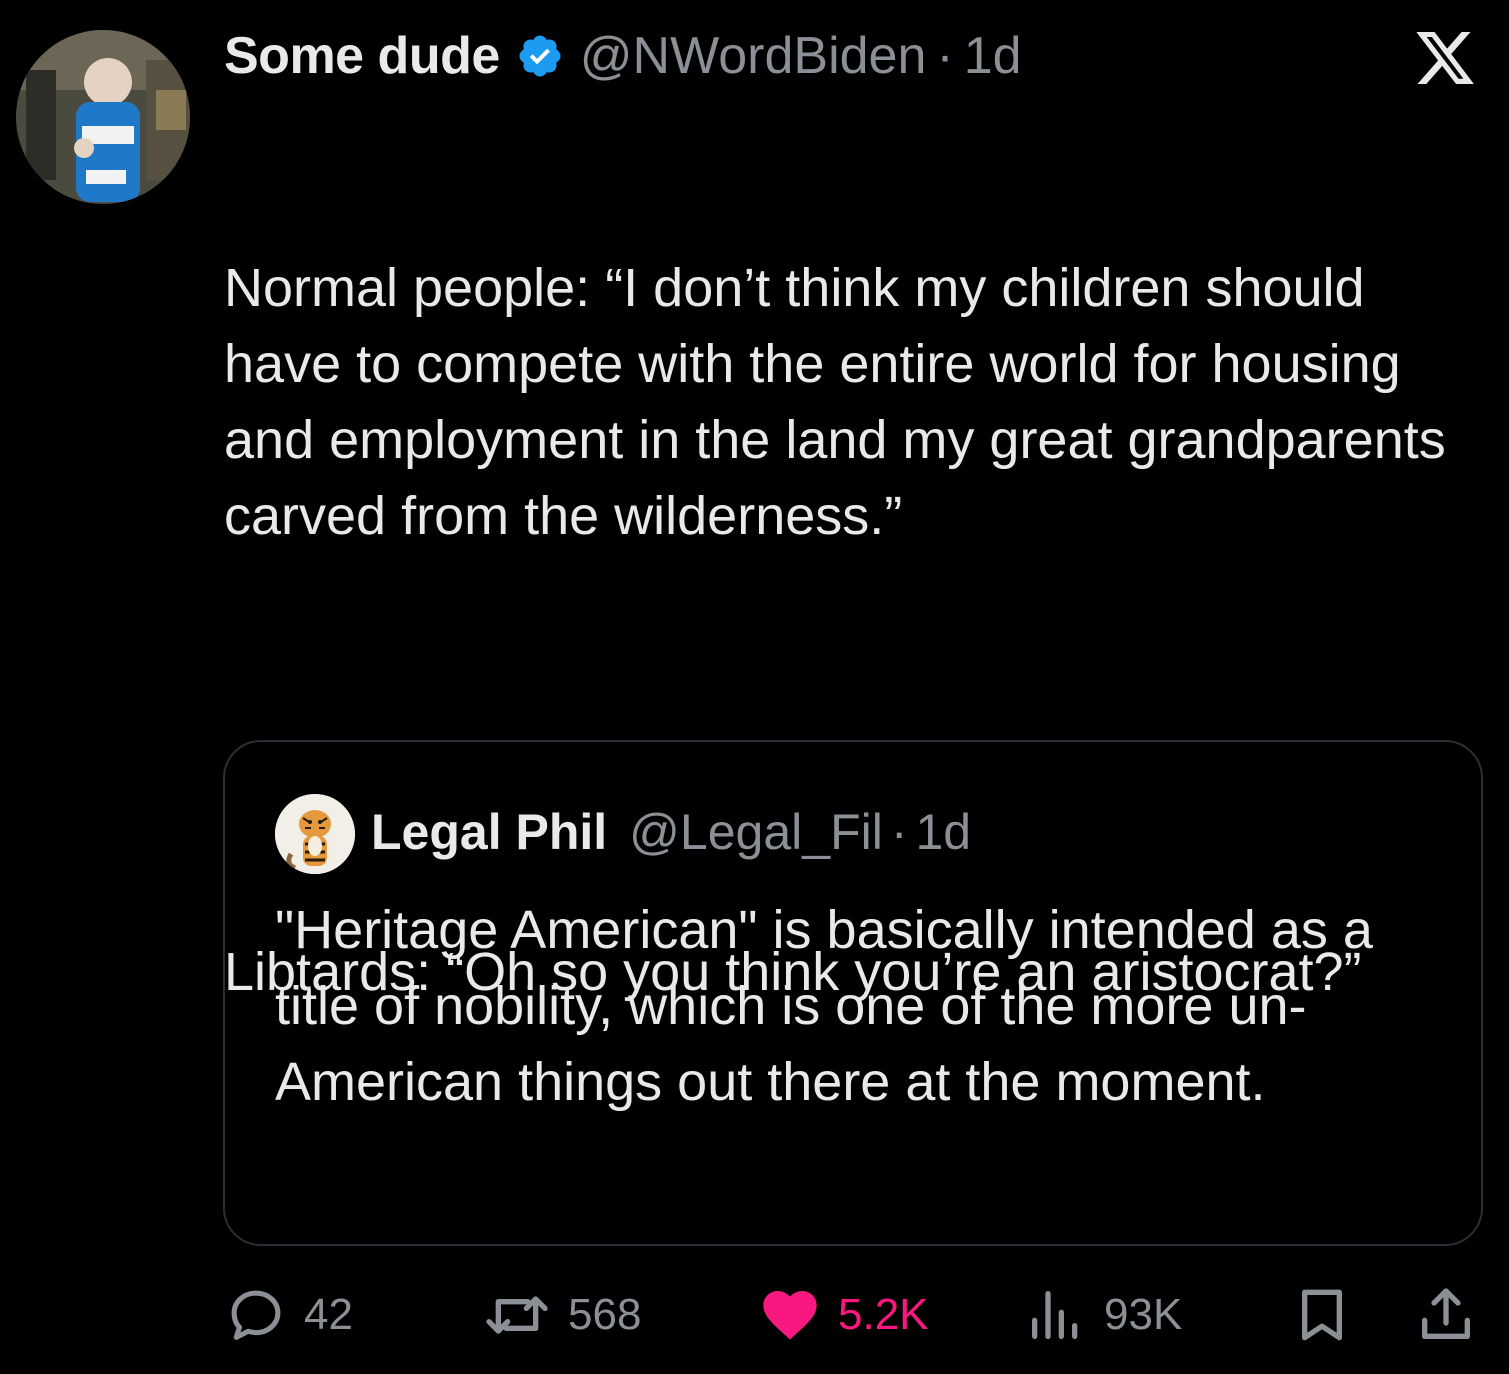 This screenshot has height=1374, width=1509. I want to click on verified-badge-icon, so click(540, 56).